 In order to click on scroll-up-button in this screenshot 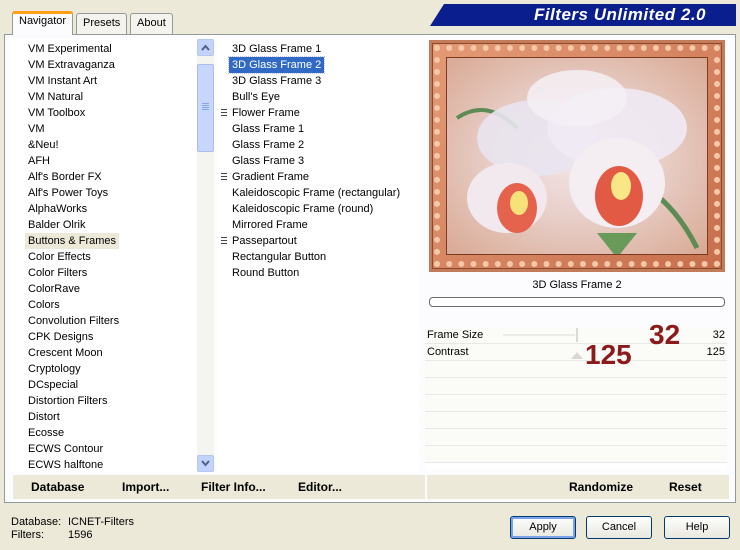, I will do `click(205, 47)`.